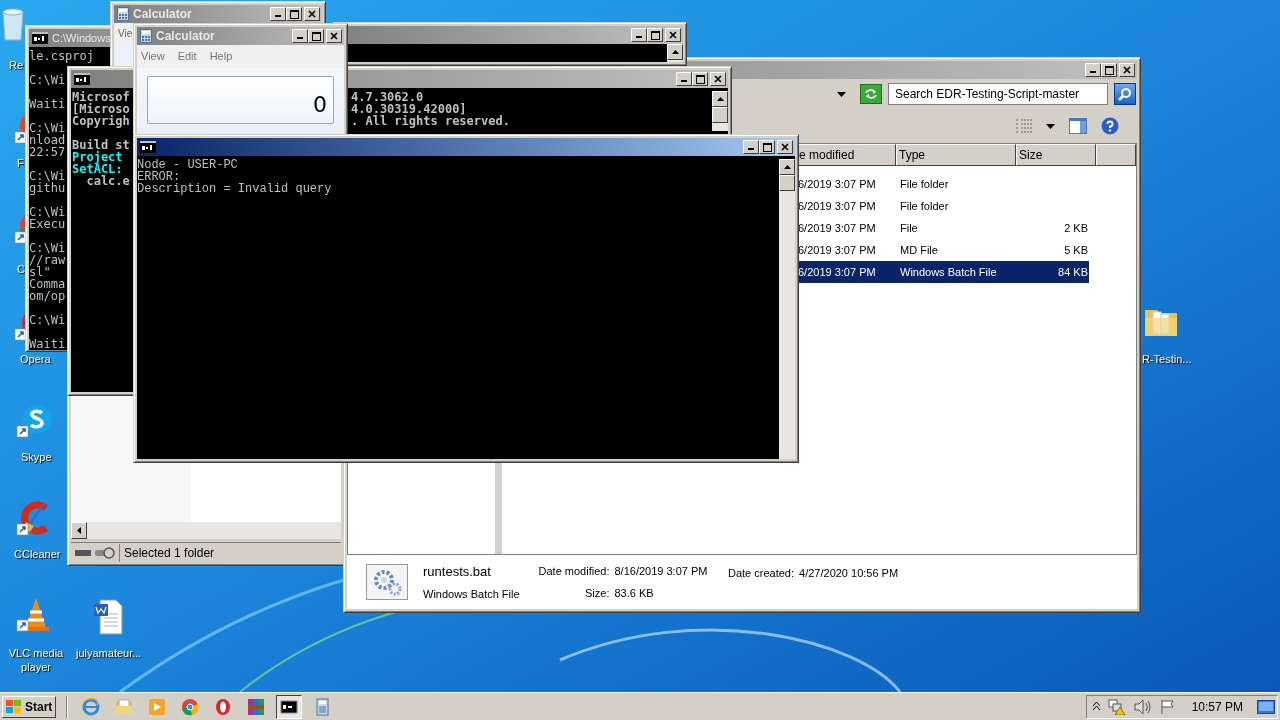 The width and height of the screenshot is (1280, 720). I want to click on console-line: ERROR:, so click(159, 177).